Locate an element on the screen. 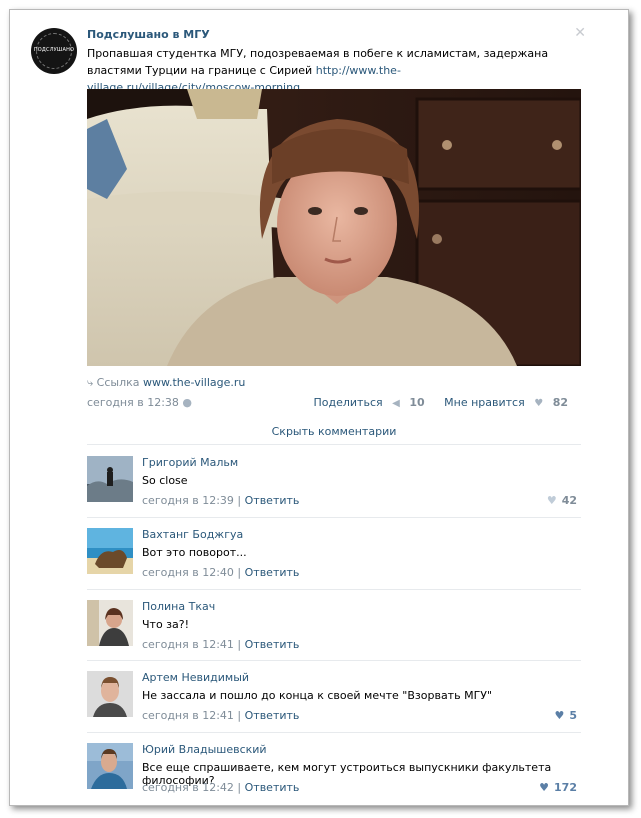 The width and height of the screenshot is (641, 818). comment-meta: сегодня в 12:40 | Ответить is located at coordinates (221, 572).